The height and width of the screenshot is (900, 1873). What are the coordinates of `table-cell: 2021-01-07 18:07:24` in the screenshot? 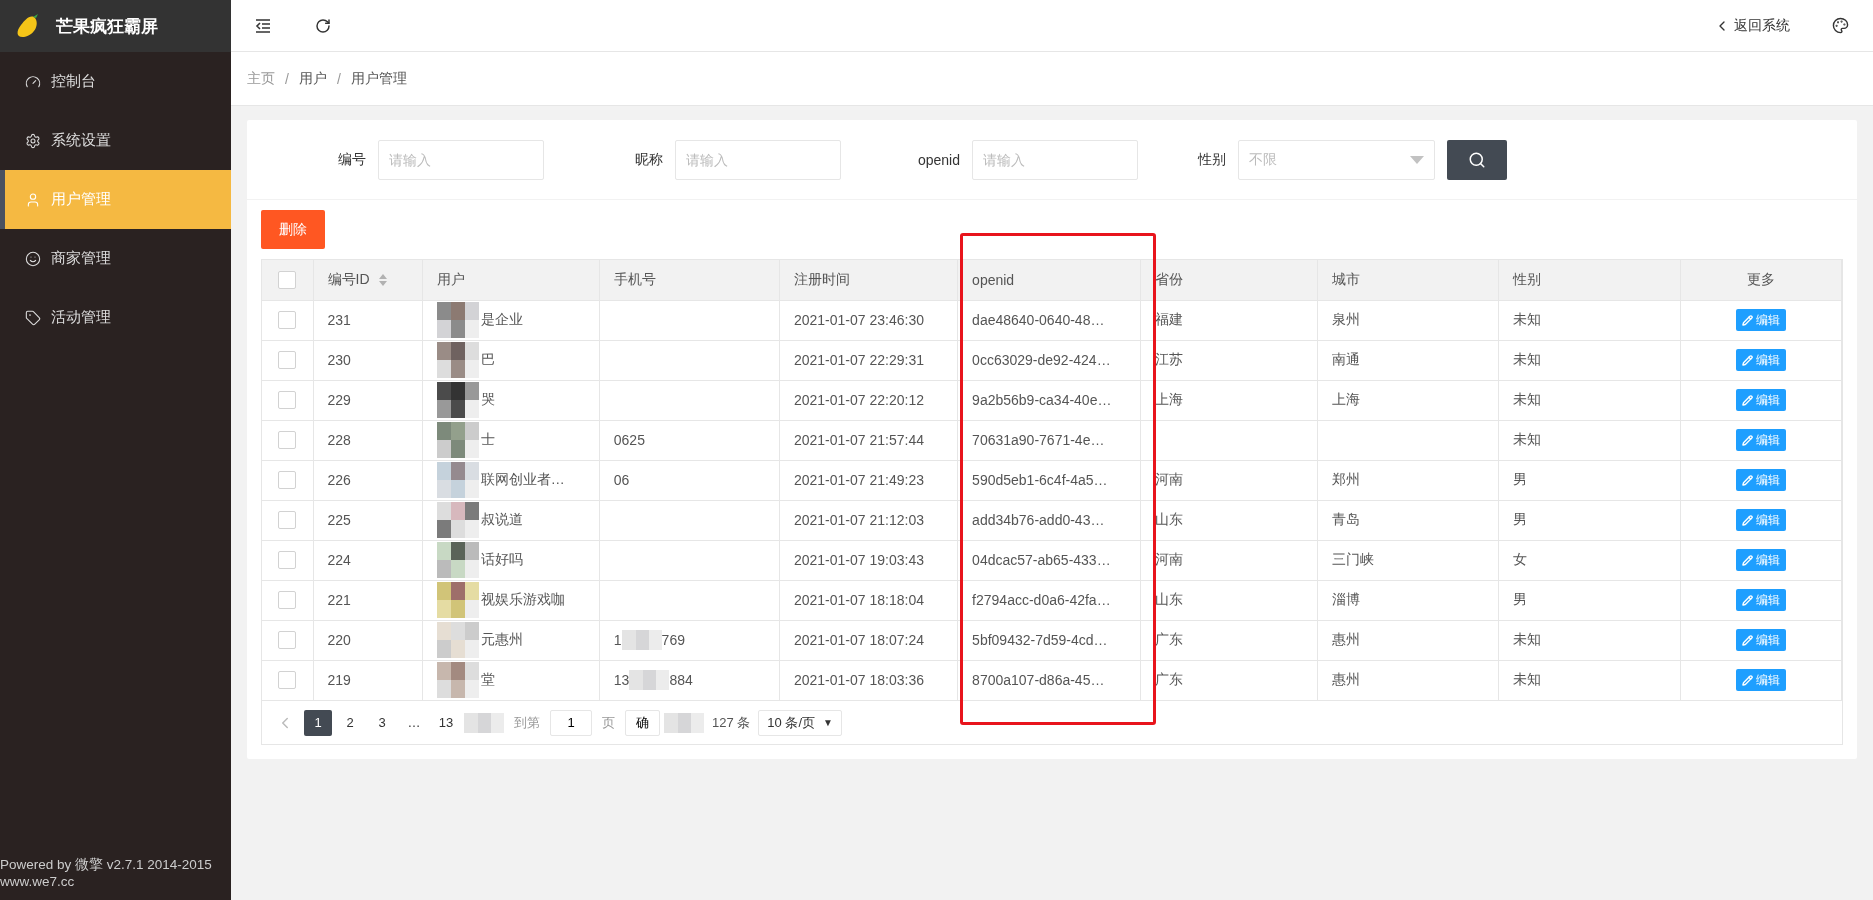 It's located at (858, 640).